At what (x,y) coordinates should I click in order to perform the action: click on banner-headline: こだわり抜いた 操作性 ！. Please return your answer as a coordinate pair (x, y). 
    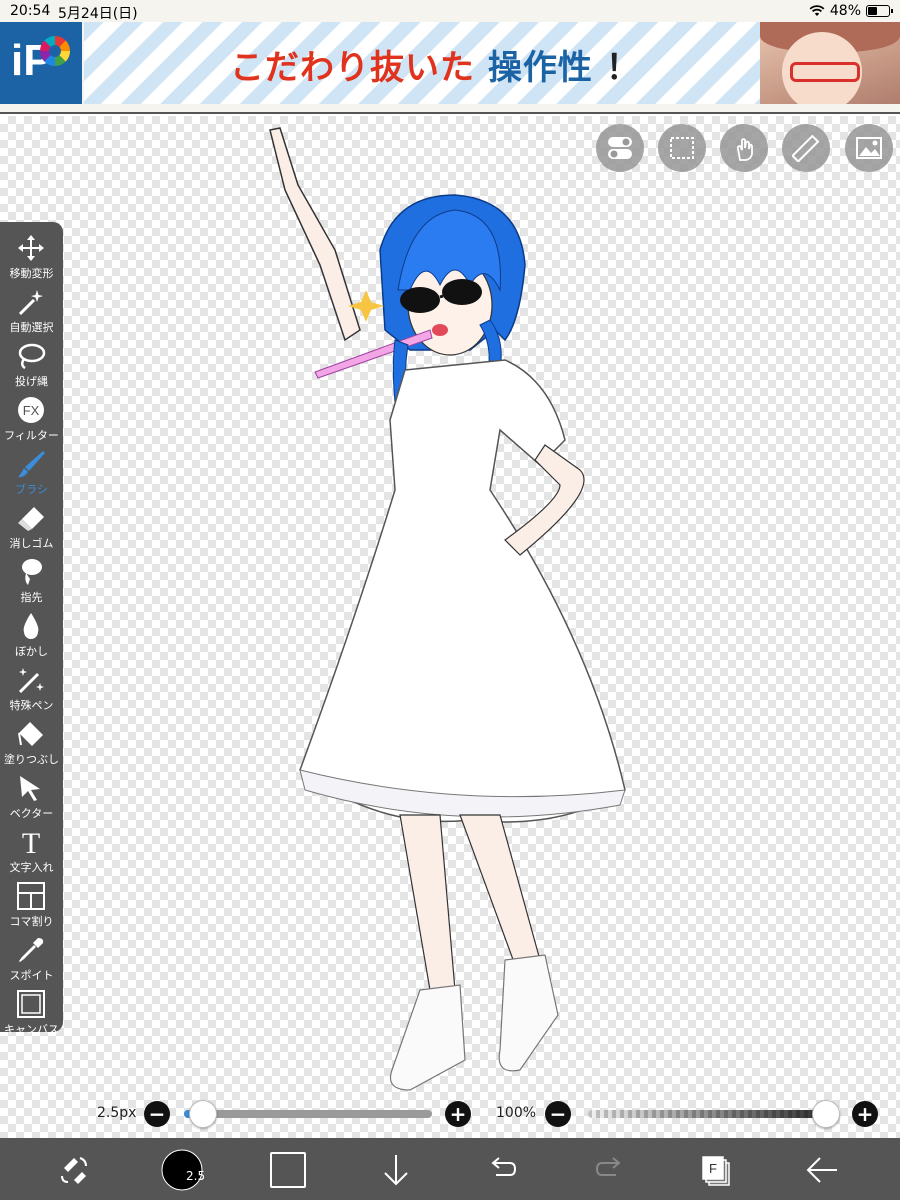
    Looking at the image, I should click on (435, 64).